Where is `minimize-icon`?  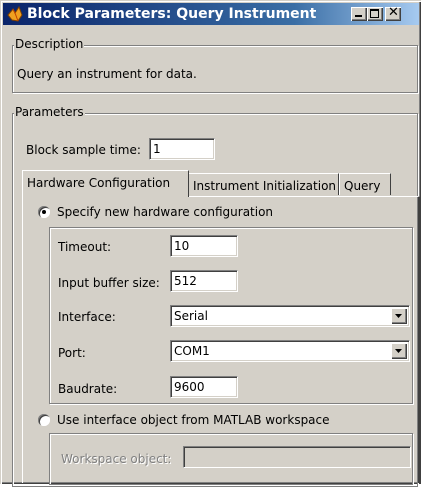
minimize-icon is located at coordinates (358, 16).